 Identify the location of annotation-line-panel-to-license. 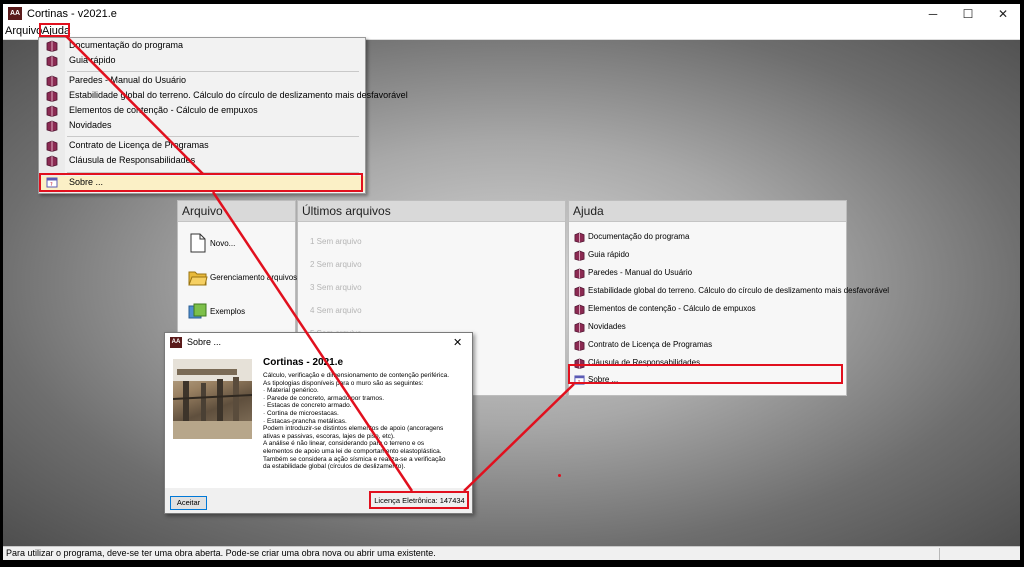
(519, 437).